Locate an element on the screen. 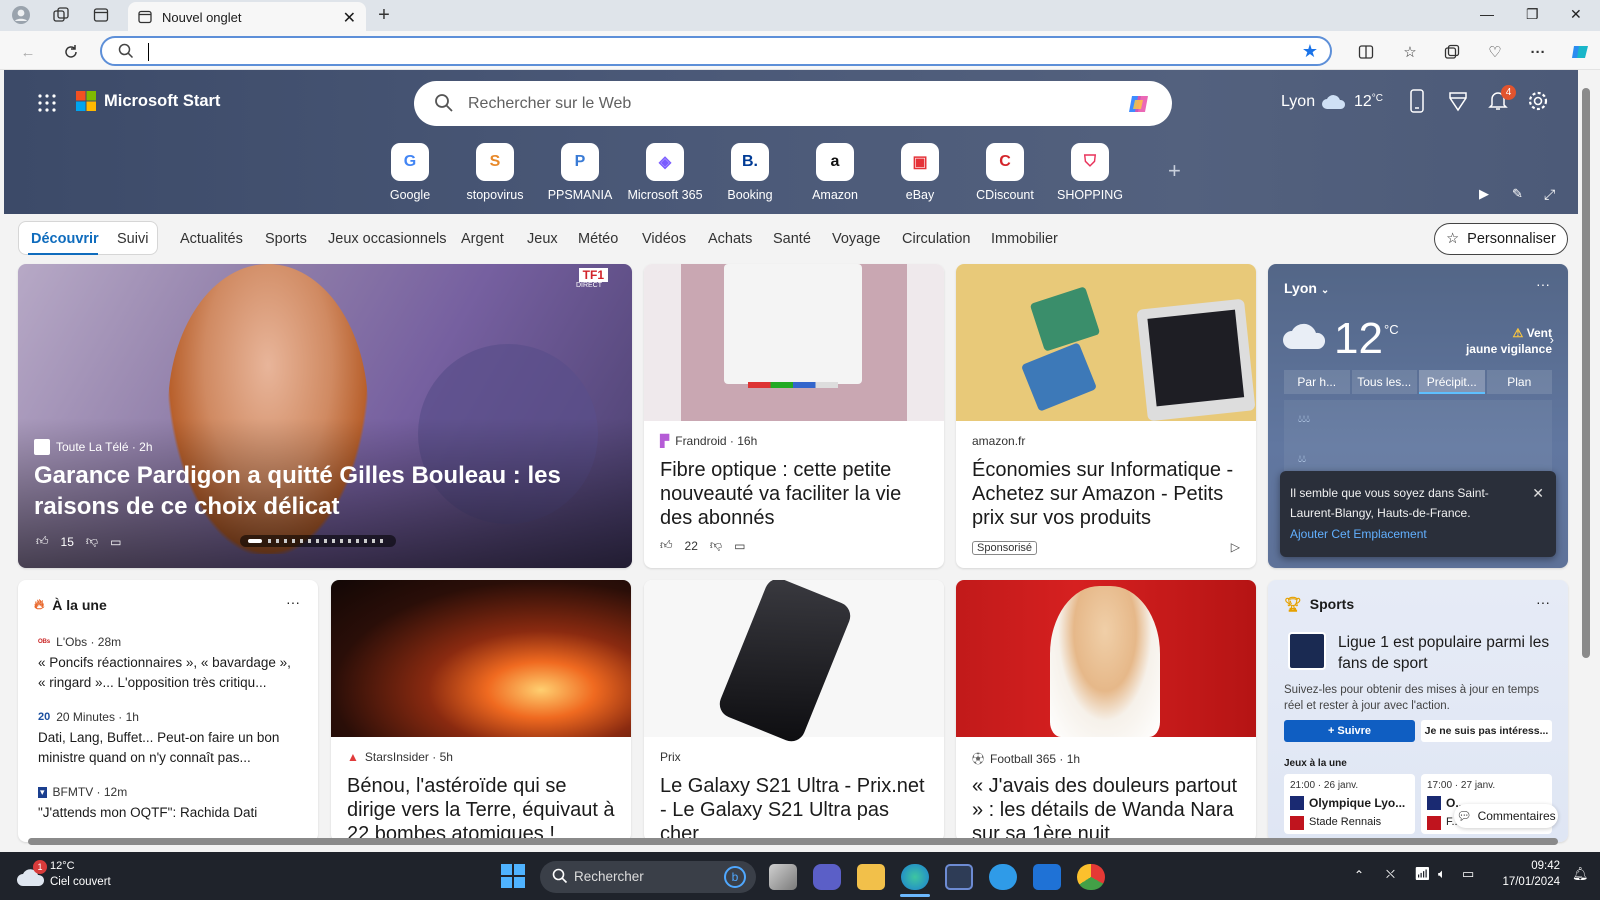 This screenshot has width=1600, height=900. network-off-icon: ⛌ is located at coordinates (1390, 874).